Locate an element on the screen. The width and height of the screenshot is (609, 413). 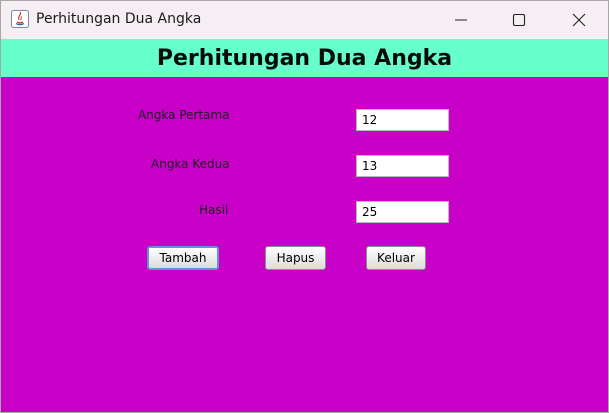
second-number-input is located at coordinates (402, 166).